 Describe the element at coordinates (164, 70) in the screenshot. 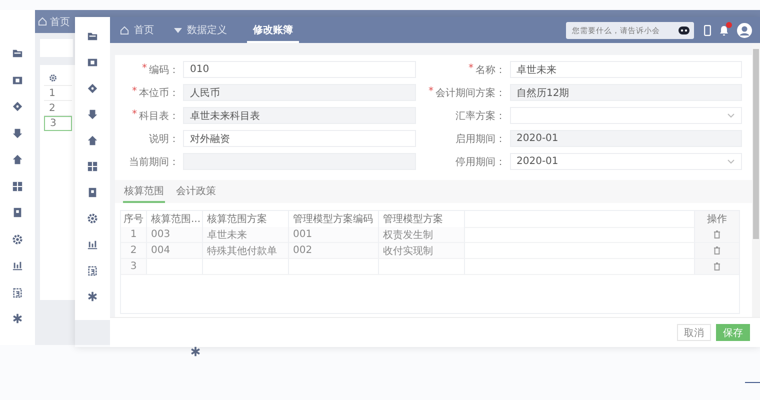

I see `field-label: 编码：` at that location.